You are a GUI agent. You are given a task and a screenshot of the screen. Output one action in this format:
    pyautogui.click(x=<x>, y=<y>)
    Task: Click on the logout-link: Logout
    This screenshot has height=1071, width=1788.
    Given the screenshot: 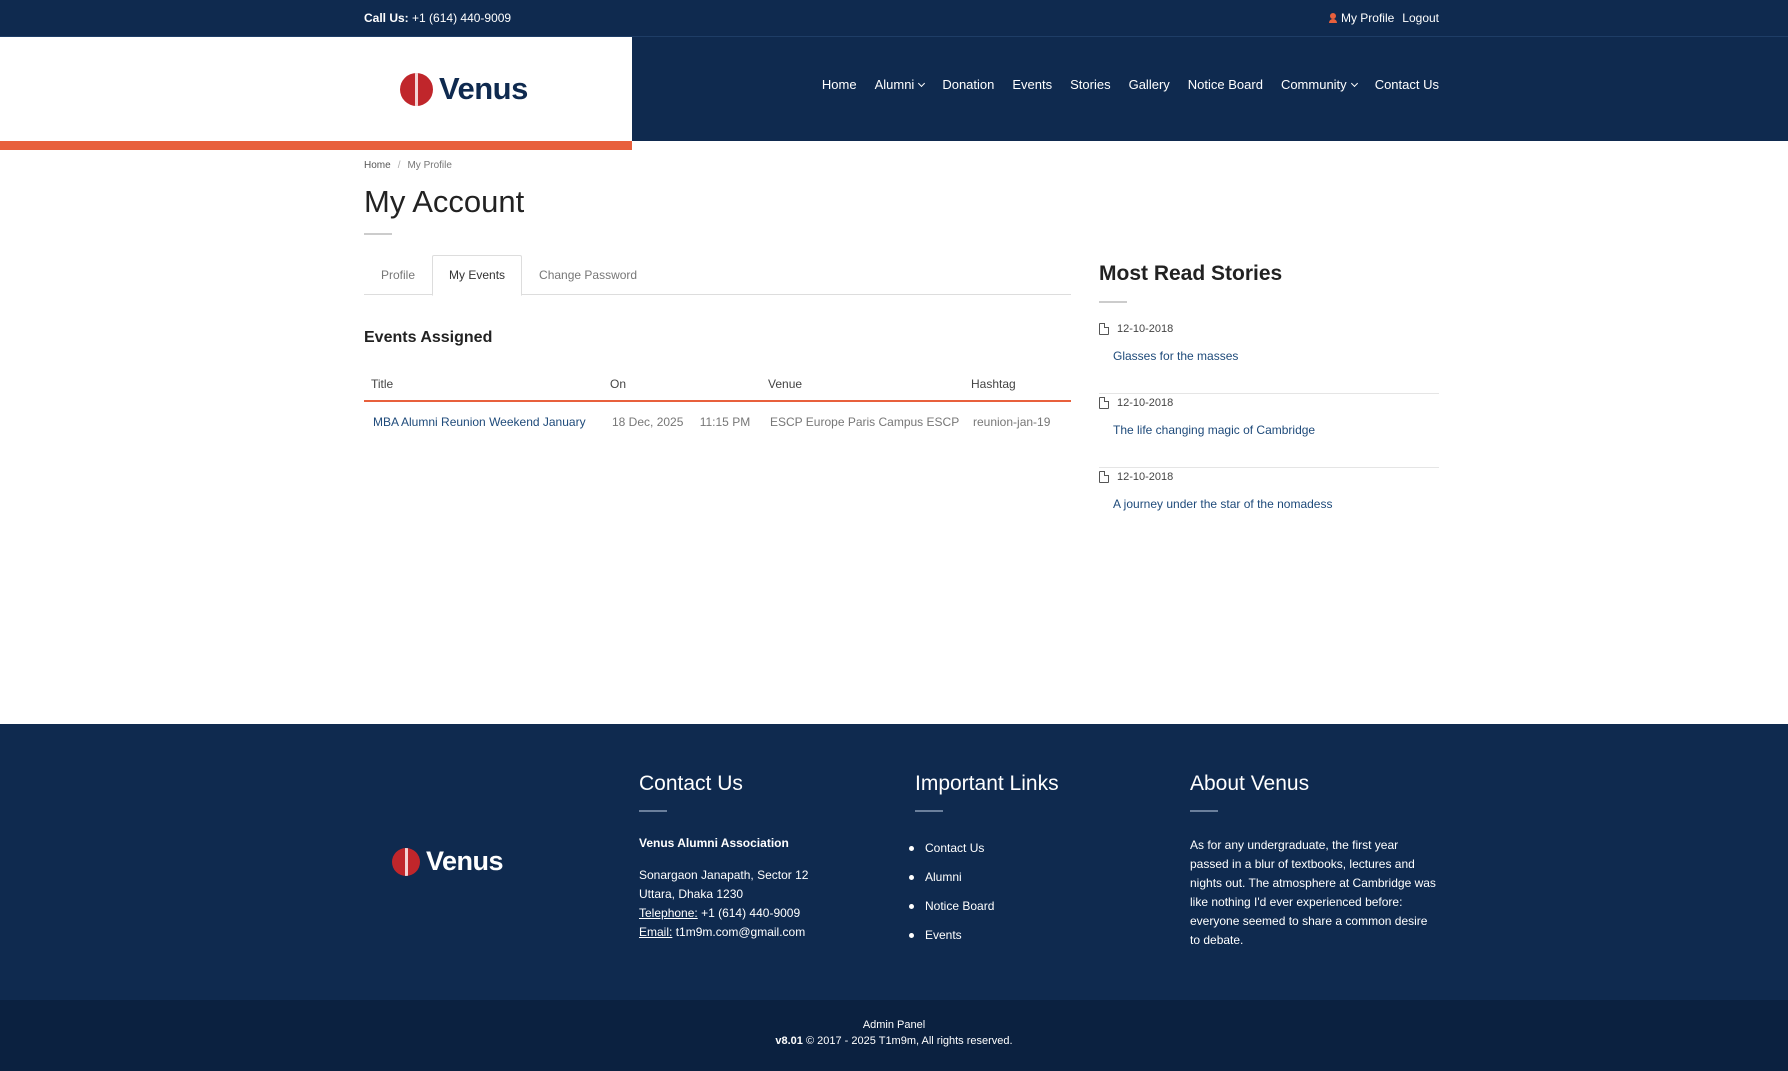 What is the action you would take?
    pyautogui.click(x=1420, y=18)
    